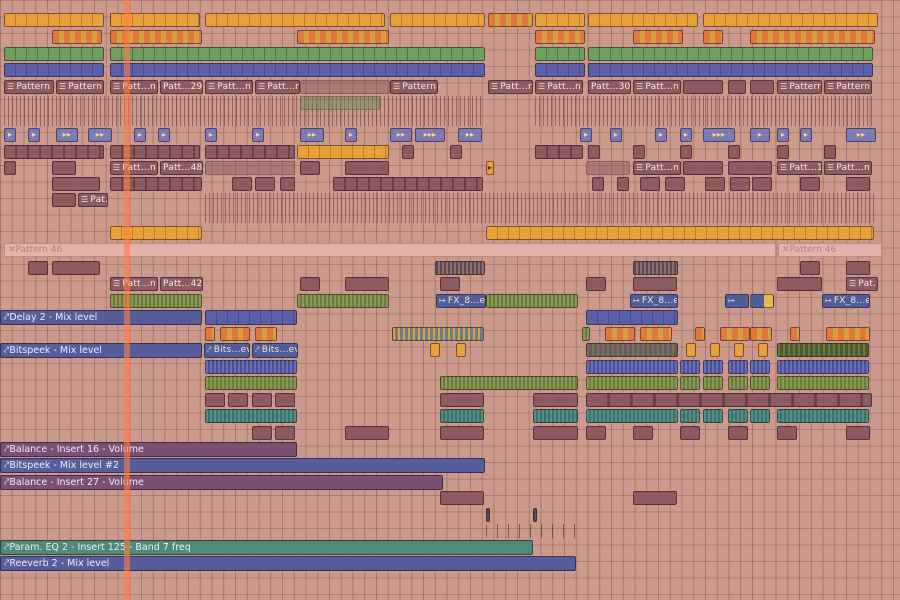 This screenshot has height=600, width=900. What do you see at coordinates (830, 250) in the screenshot?
I see `pattern-46-clip: ✕Pattern 46` at bounding box center [830, 250].